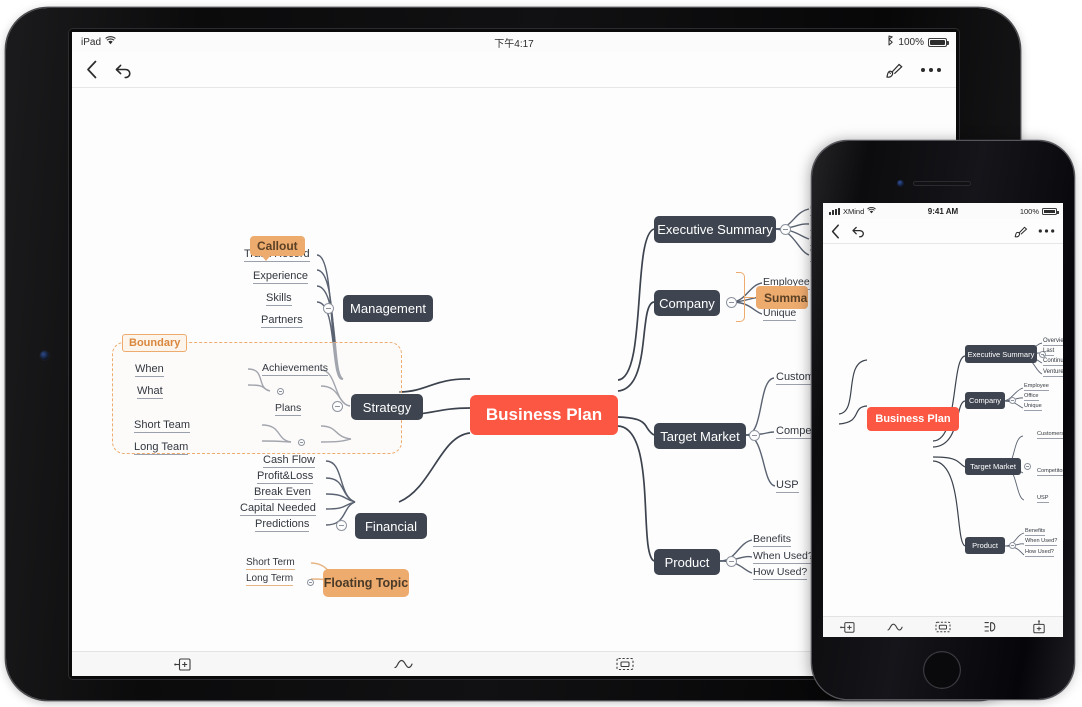  Describe the element at coordinates (388, 308) in the screenshot. I see `topic-management: Management` at that location.